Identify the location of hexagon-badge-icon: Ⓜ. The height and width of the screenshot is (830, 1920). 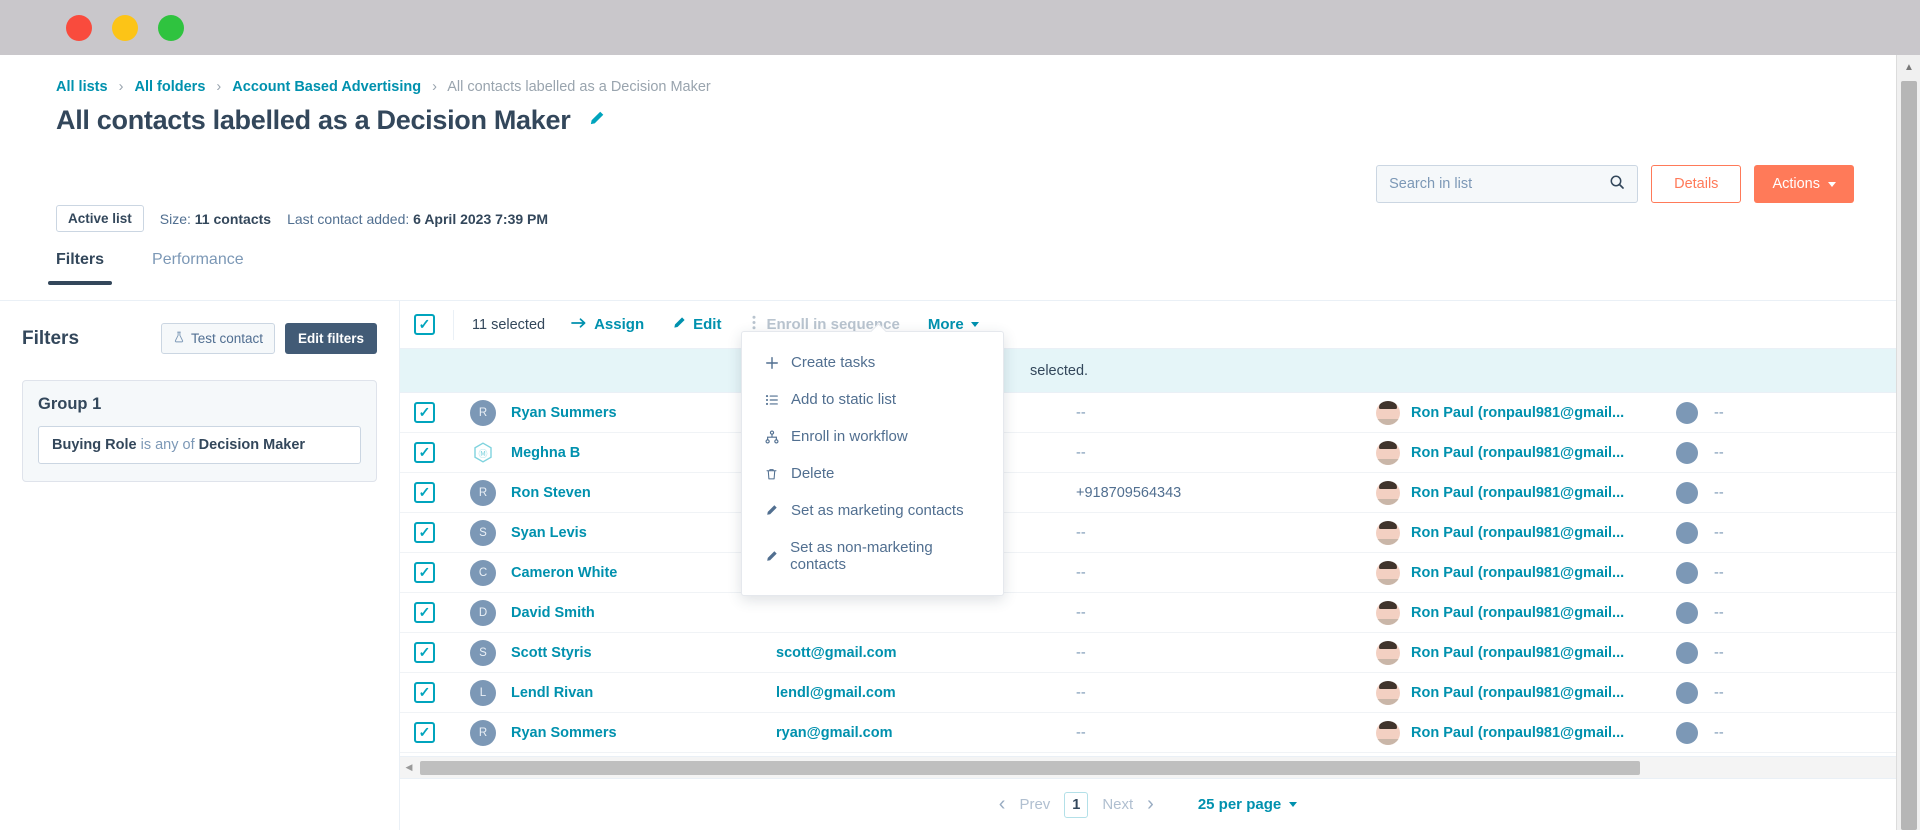
(483, 453).